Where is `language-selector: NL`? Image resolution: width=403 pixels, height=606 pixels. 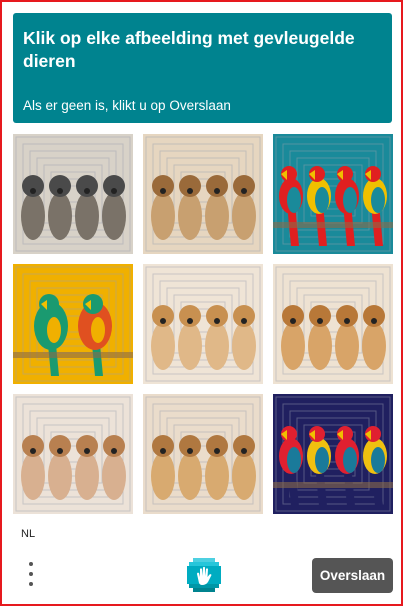
language-selector: NL is located at coordinates (28, 534).